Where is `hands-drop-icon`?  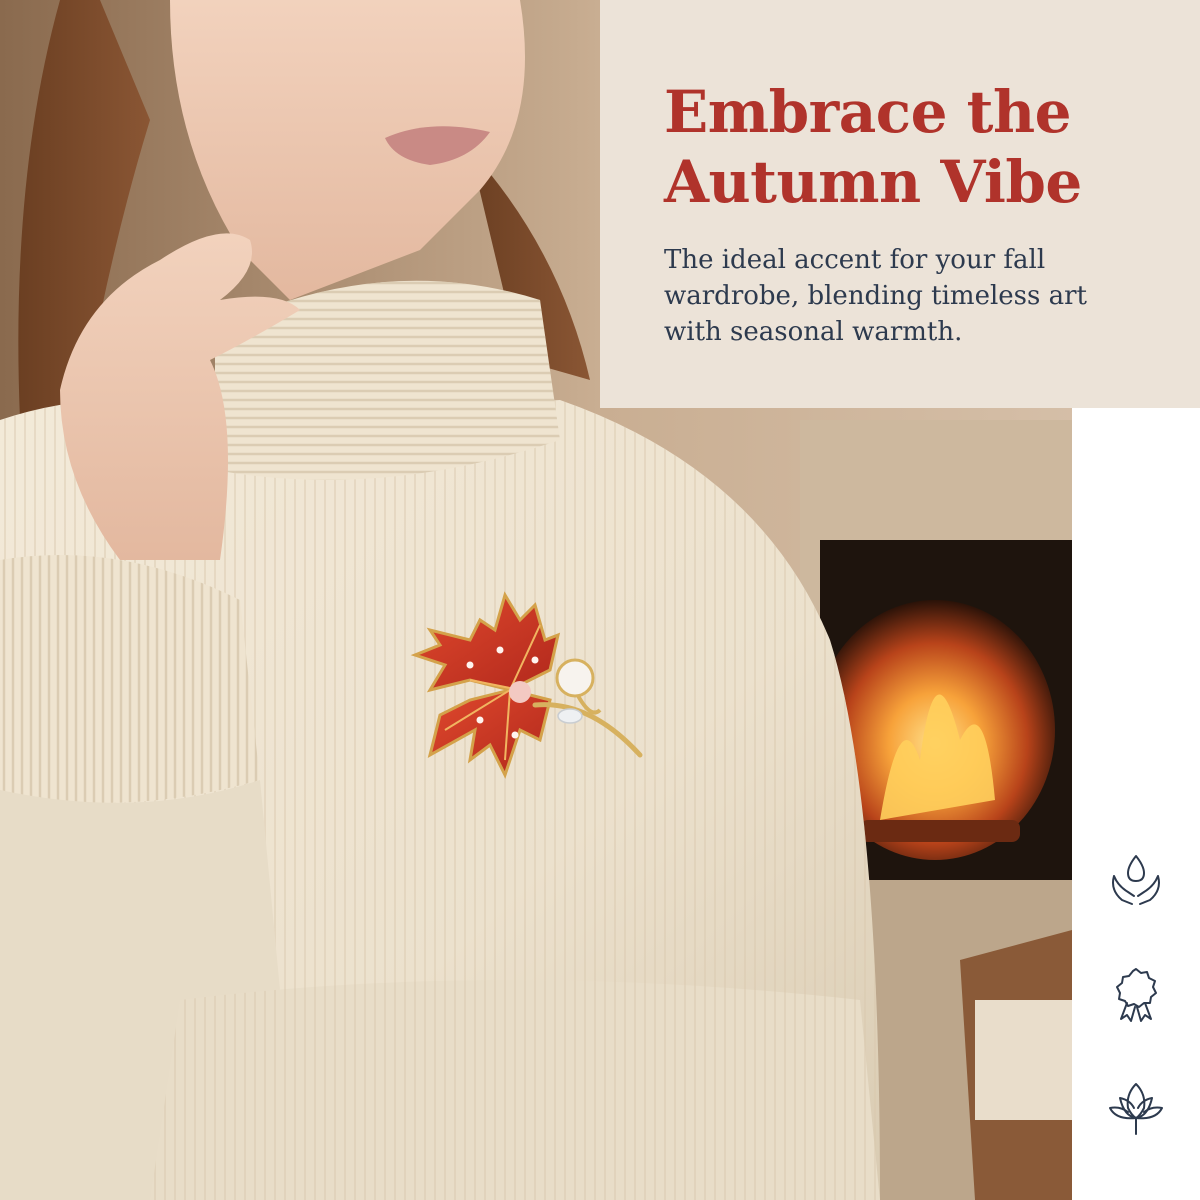 hands-drop-icon is located at coordinates (1136, 880).